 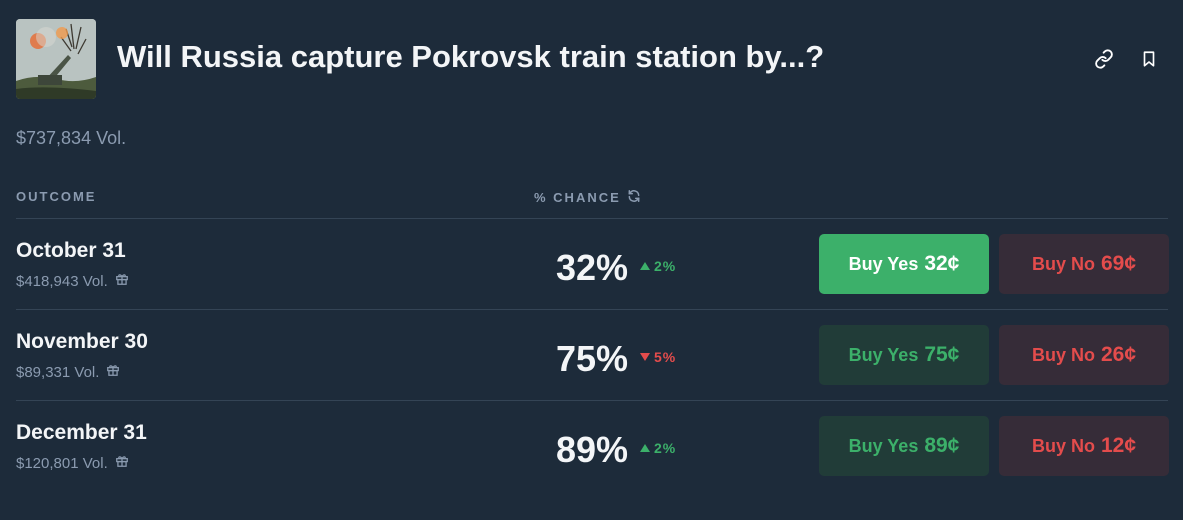 What do you see at coordinates (942, 354) in the screenshot?
I see `buy-yes-price: 75¢` at bounding box center [942, 354].